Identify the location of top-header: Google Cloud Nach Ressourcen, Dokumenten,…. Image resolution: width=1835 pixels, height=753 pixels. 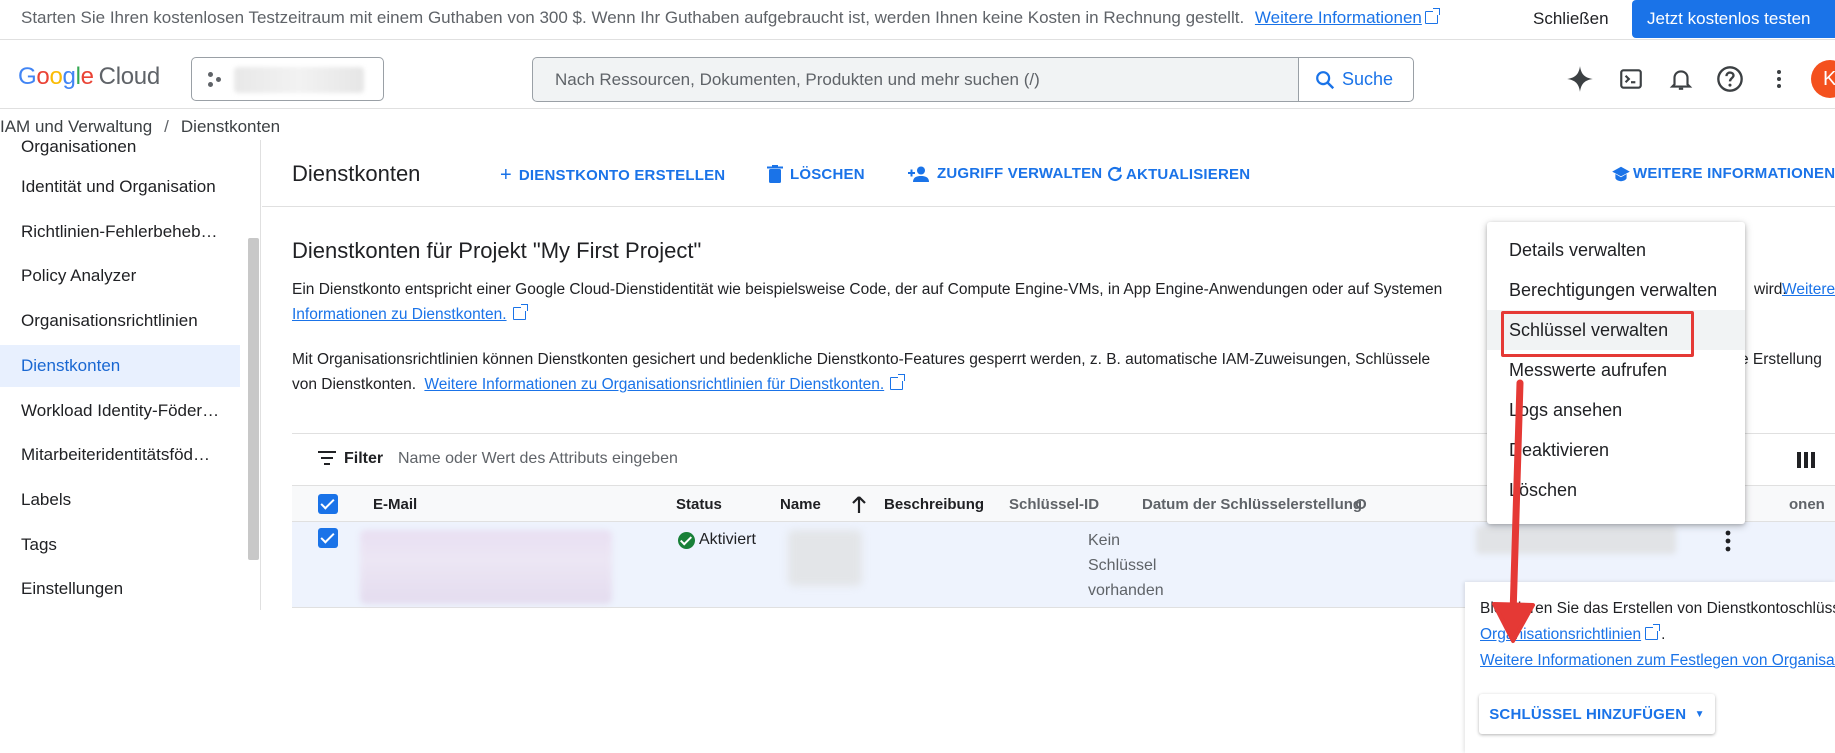
(917, 75).